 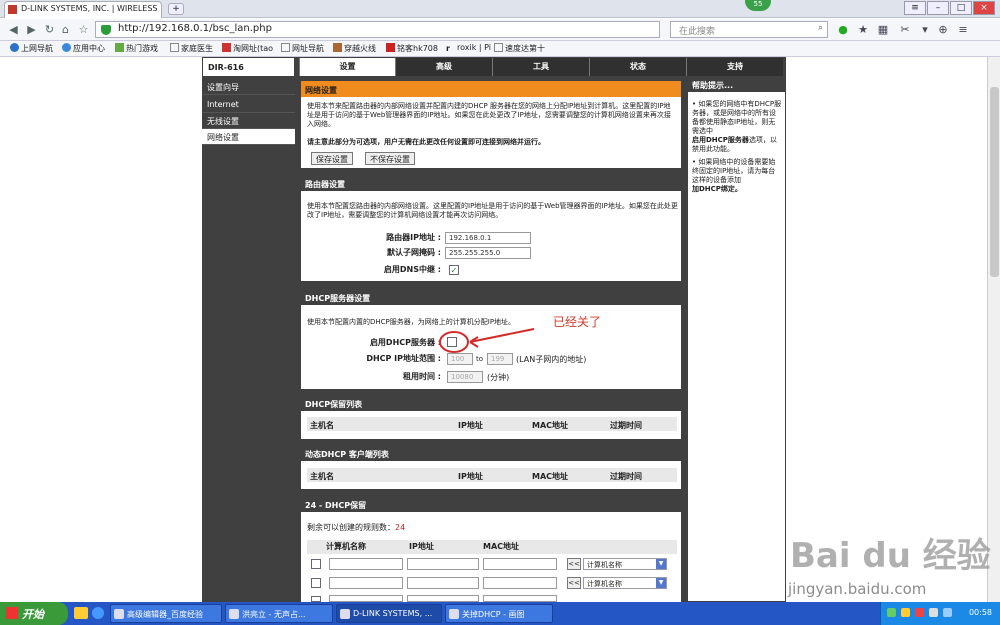 I want to click on product-logo: DIR-616, so click(x=248, y=67).